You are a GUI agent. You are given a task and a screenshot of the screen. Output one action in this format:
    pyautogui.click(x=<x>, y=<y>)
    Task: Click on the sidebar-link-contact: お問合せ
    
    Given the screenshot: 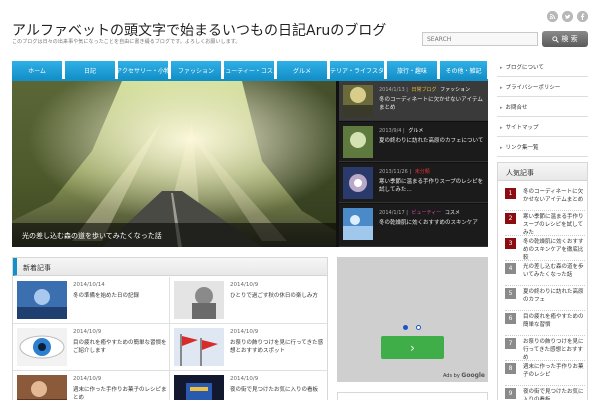 What is the action you would take?
    pyautogui.click(x=542, y=107)
    